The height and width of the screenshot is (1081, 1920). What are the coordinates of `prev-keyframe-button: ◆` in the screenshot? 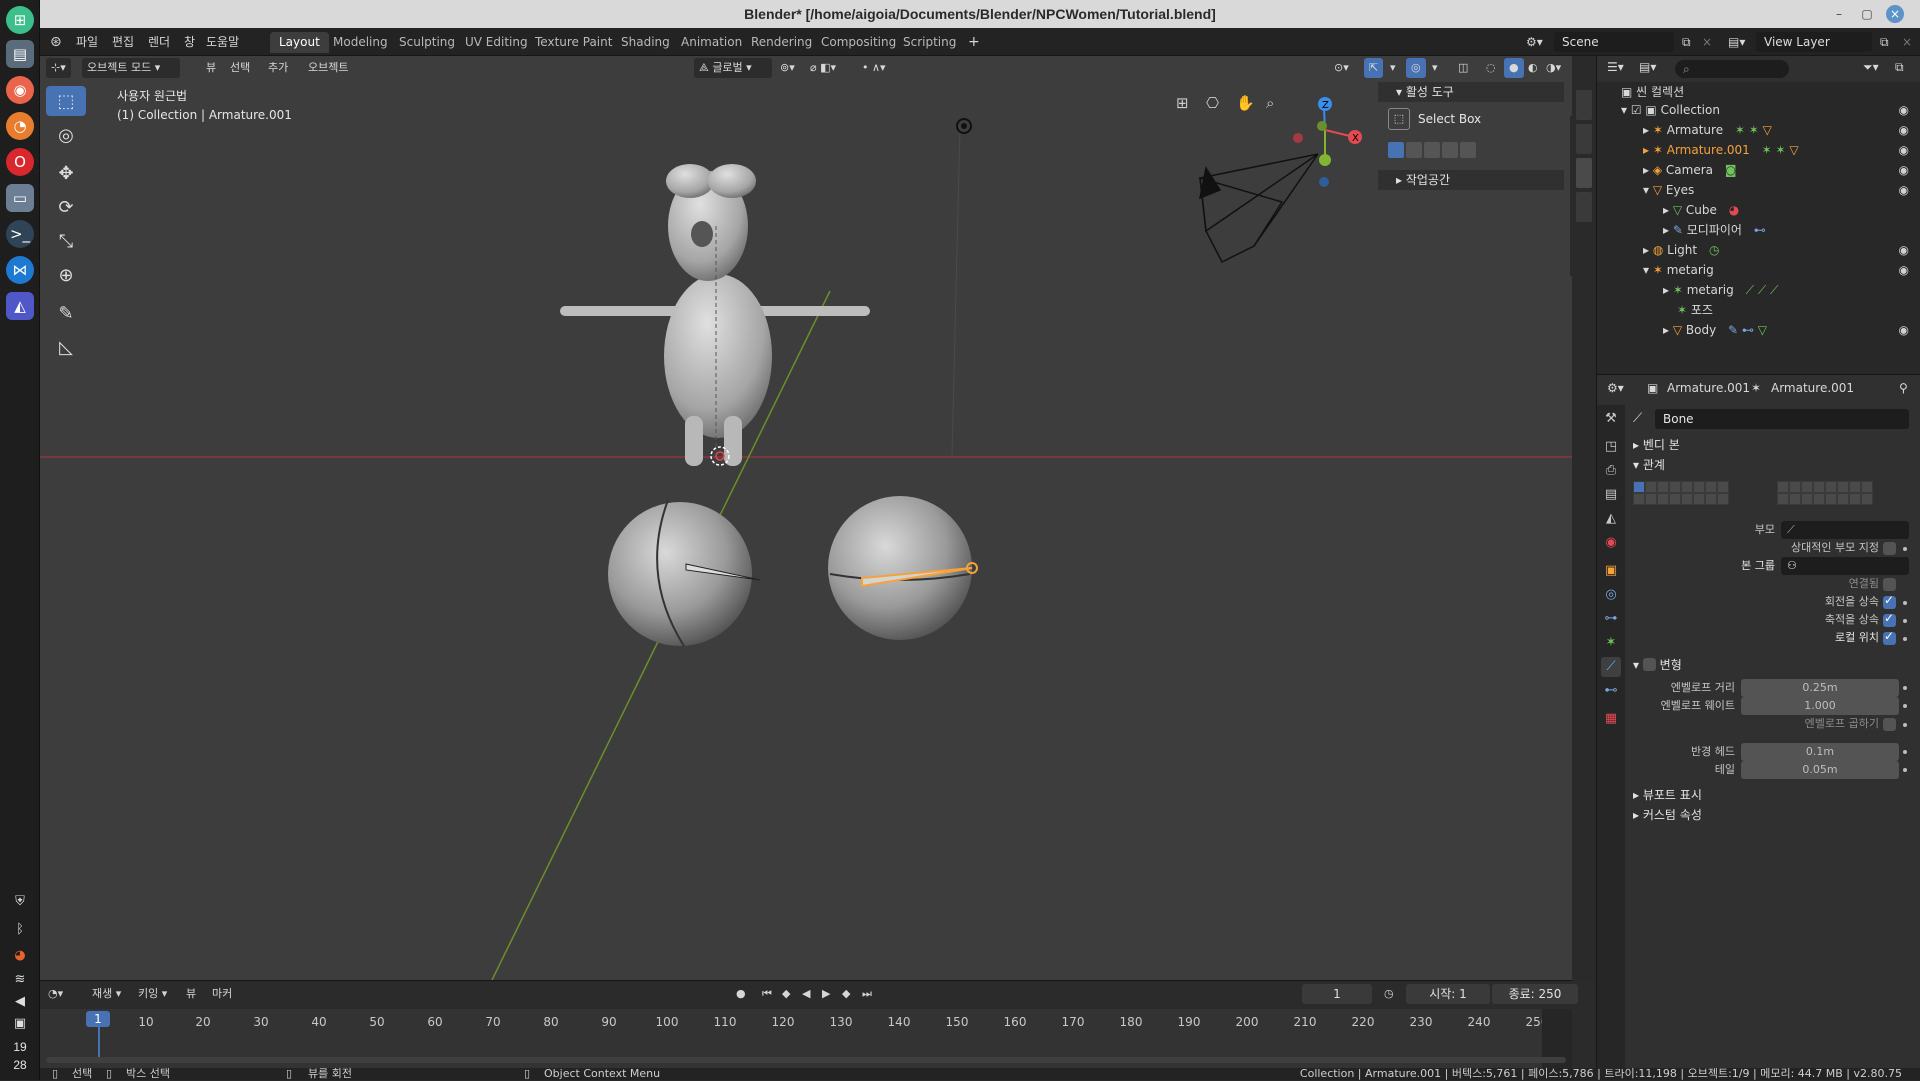 It's located at (786, 994).